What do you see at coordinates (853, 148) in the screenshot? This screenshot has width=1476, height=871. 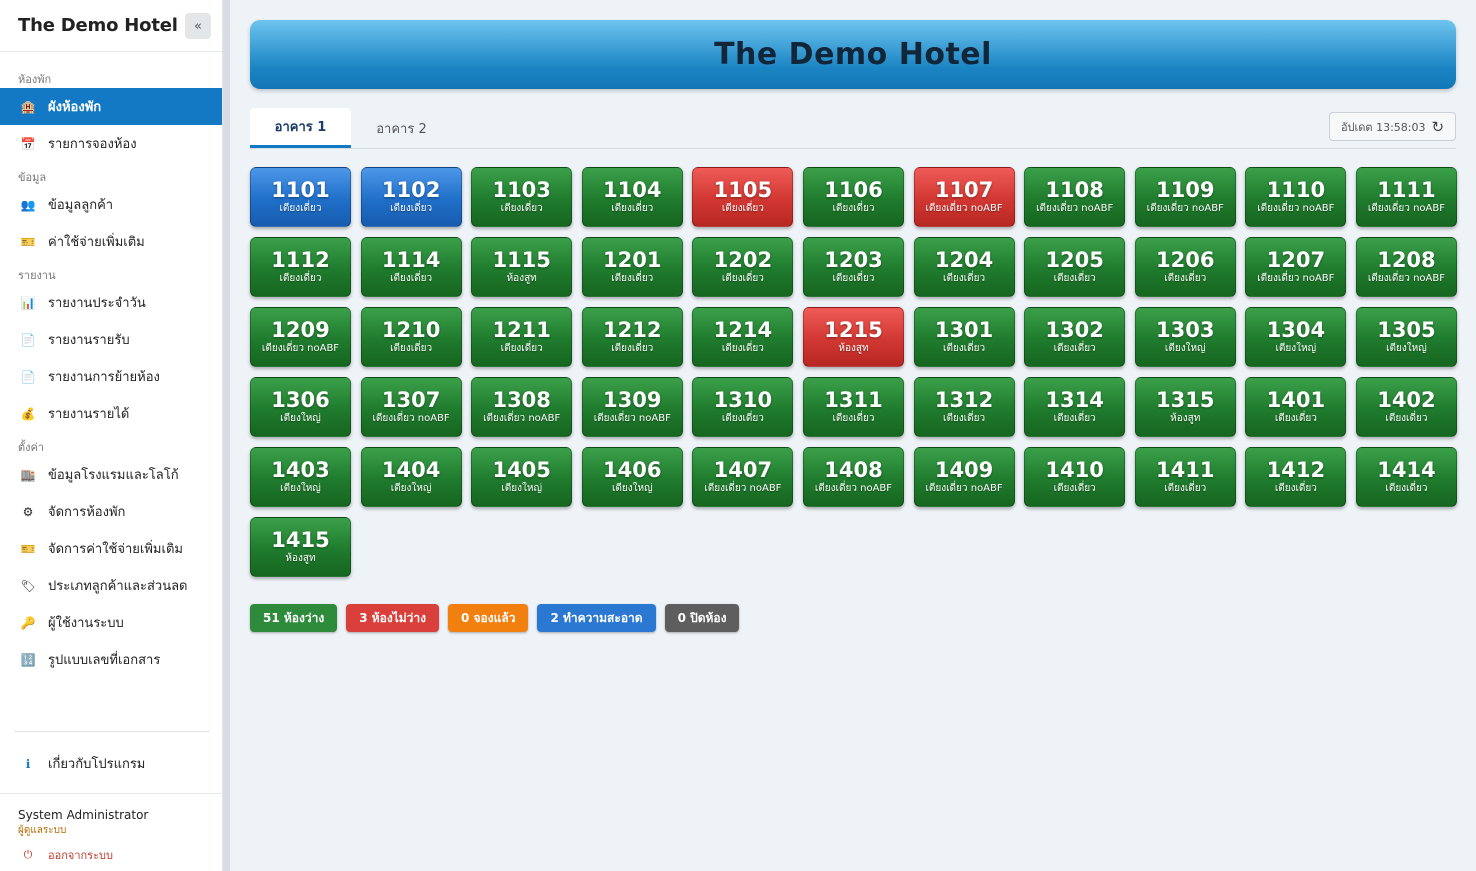 I see `tabs-divider` at bounding box center [853, 148].